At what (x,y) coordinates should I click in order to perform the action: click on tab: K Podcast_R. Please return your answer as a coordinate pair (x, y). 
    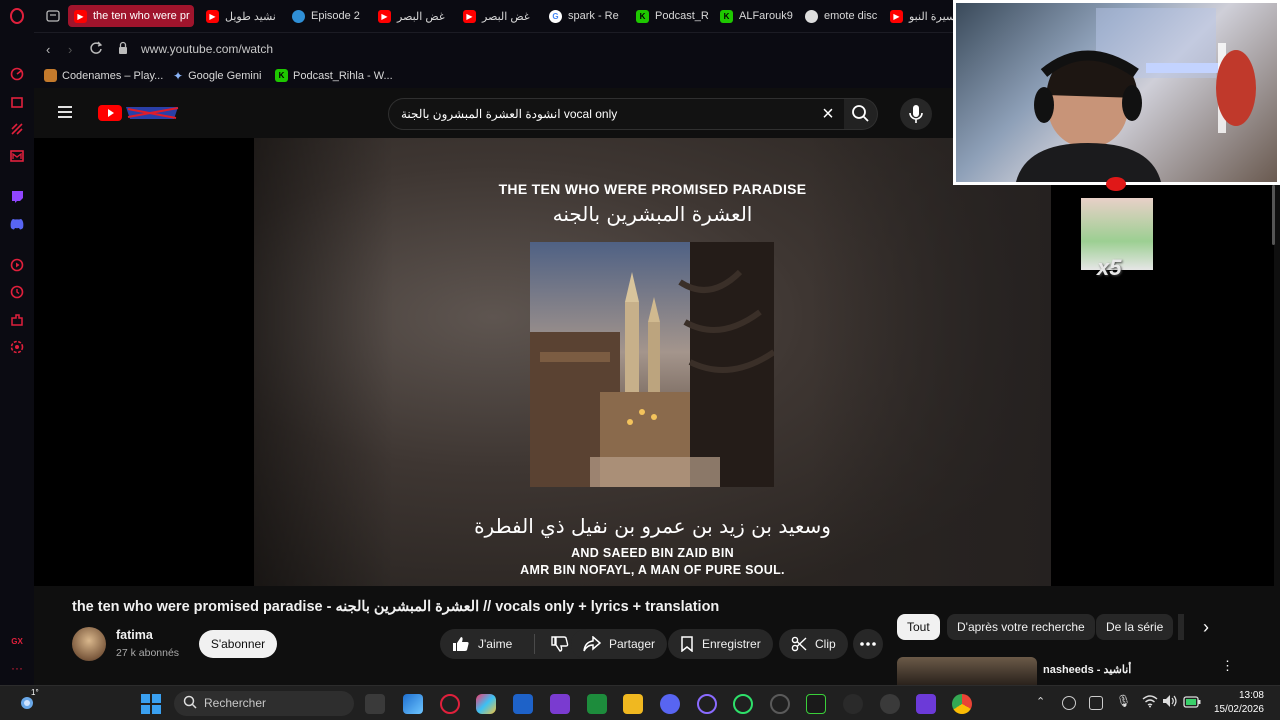
    Looking at the image, I should click on (674, 16).